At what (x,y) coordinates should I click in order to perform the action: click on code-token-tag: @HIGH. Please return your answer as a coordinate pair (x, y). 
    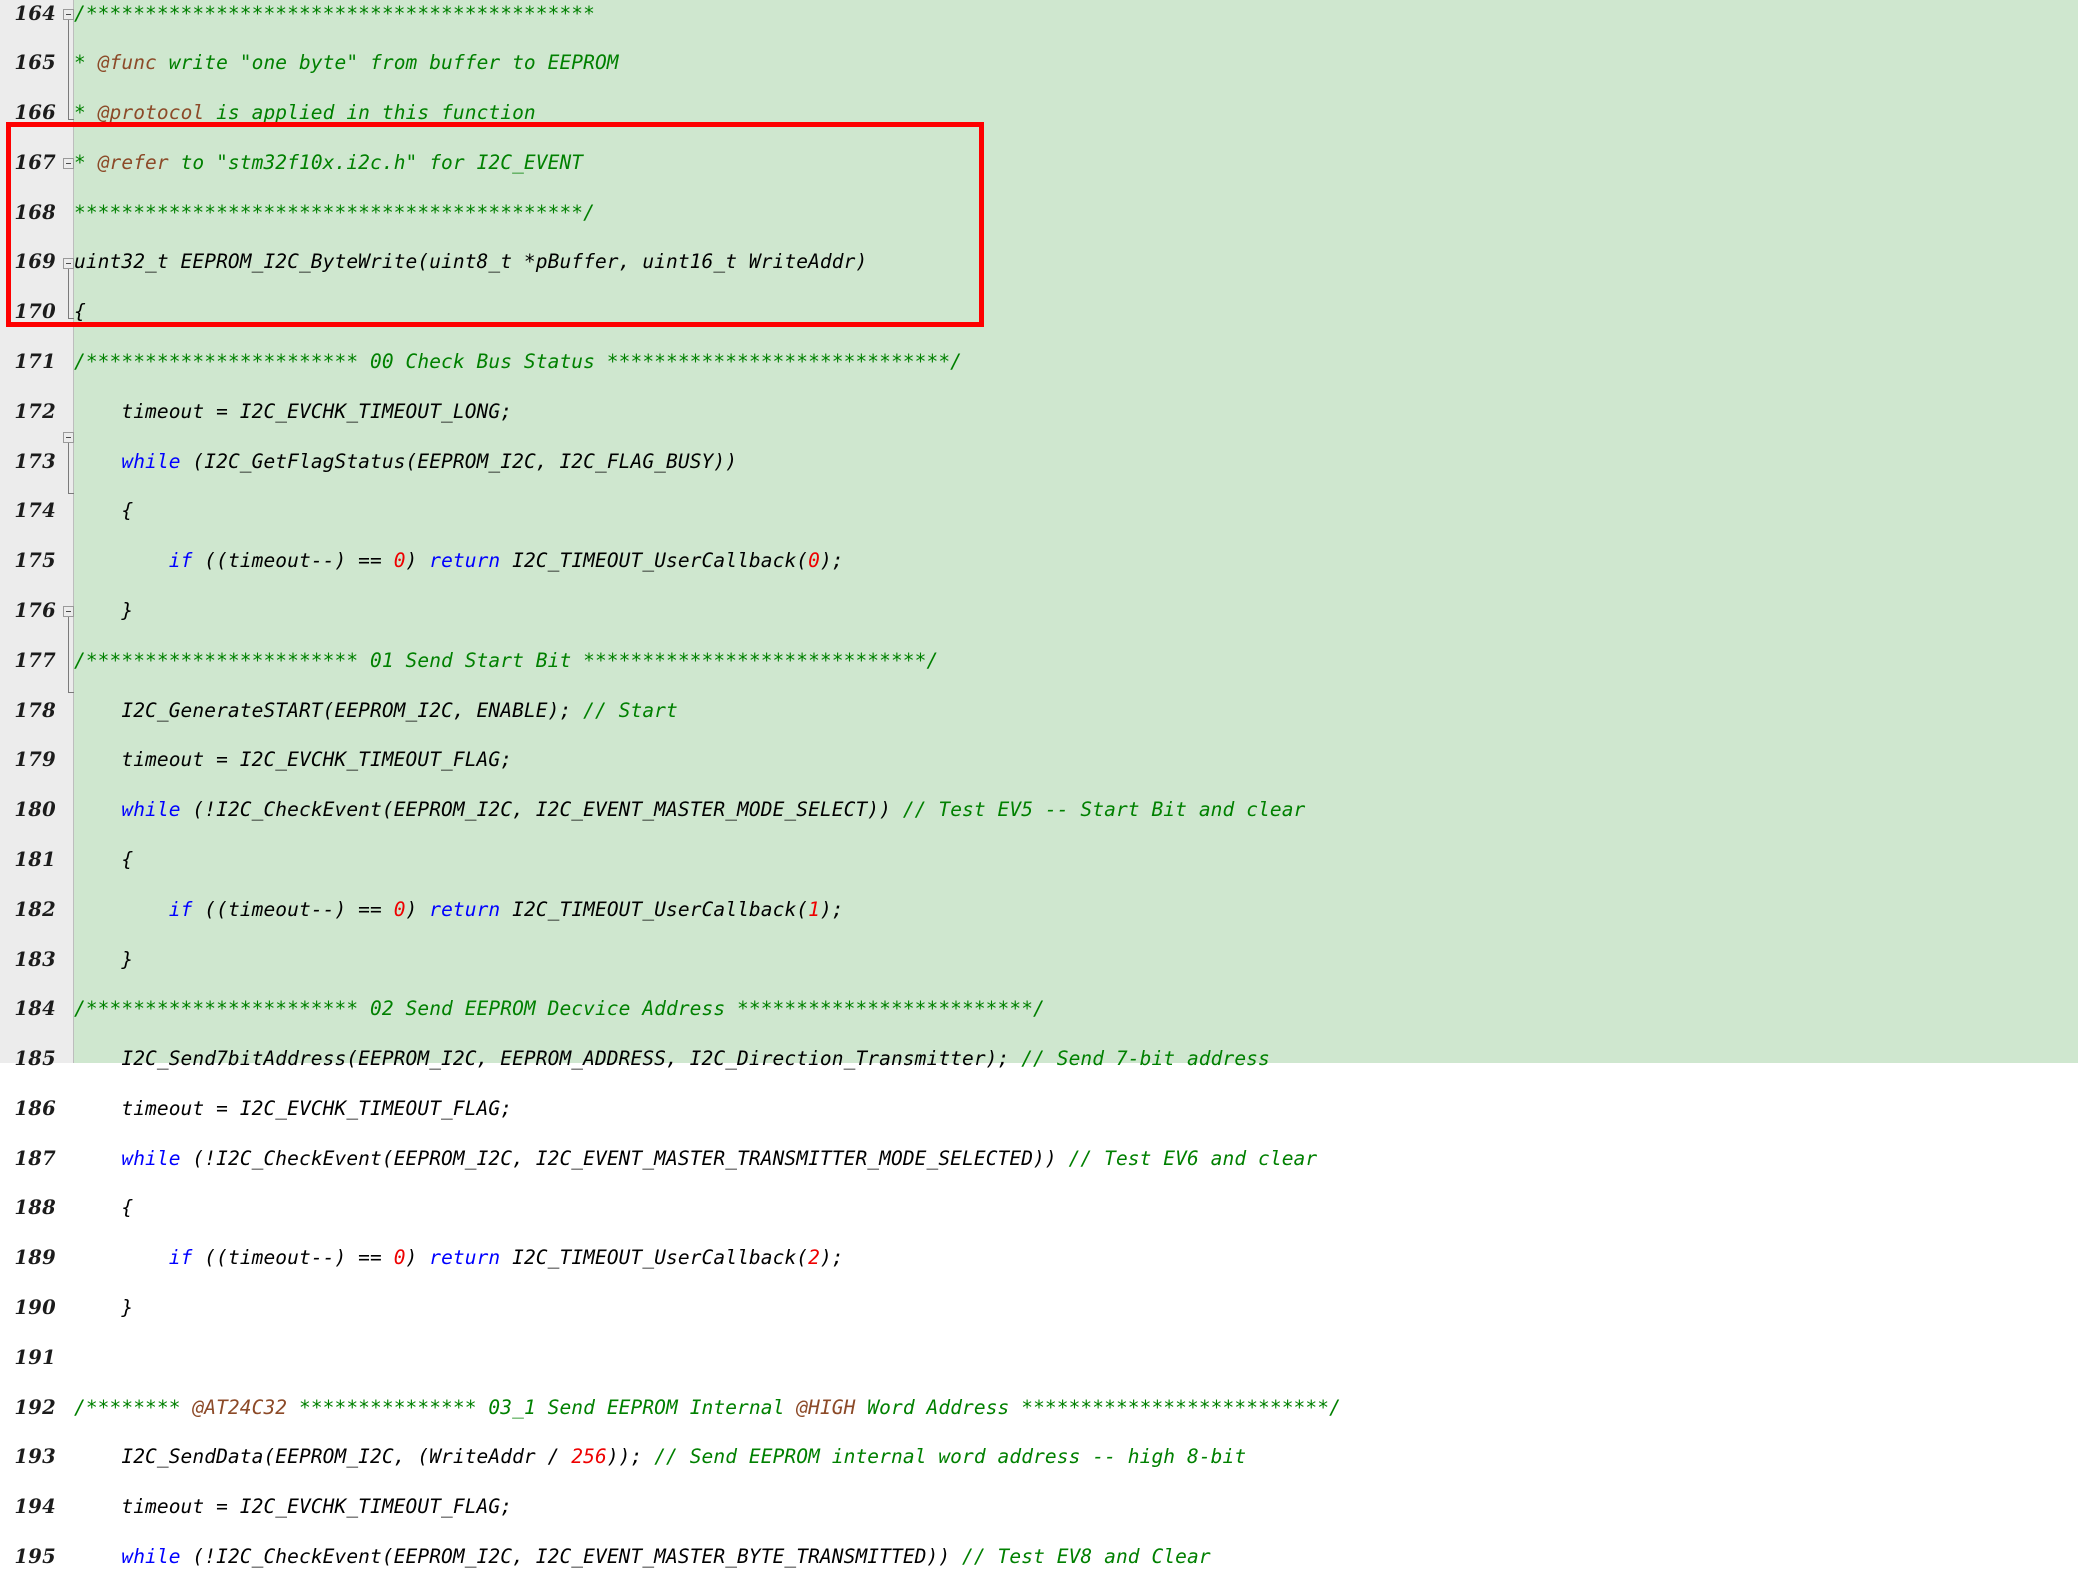
    Looking at the image, I should click on (826, 1407).